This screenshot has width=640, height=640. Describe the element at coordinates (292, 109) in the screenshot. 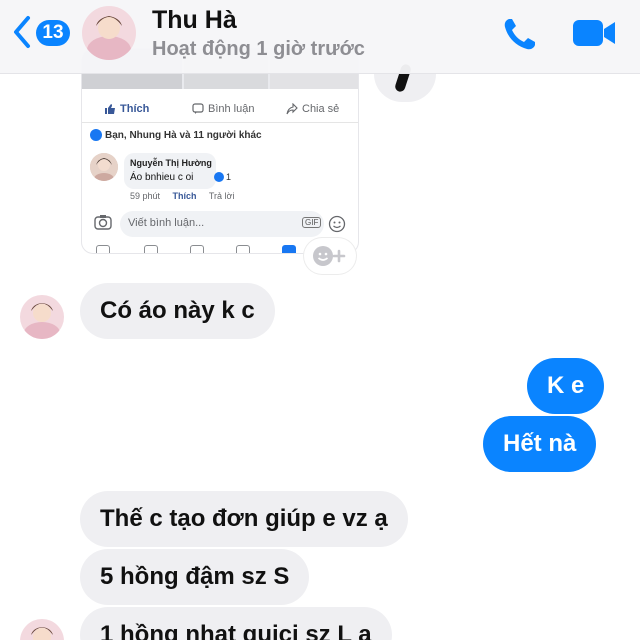

I see `share-icon` at that location.